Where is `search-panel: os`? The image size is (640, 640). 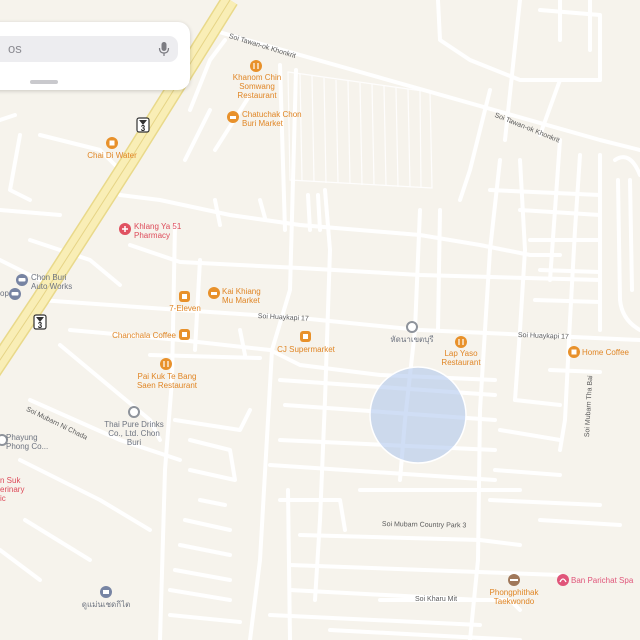
search-panel: os is located at coordinates (95, 56).